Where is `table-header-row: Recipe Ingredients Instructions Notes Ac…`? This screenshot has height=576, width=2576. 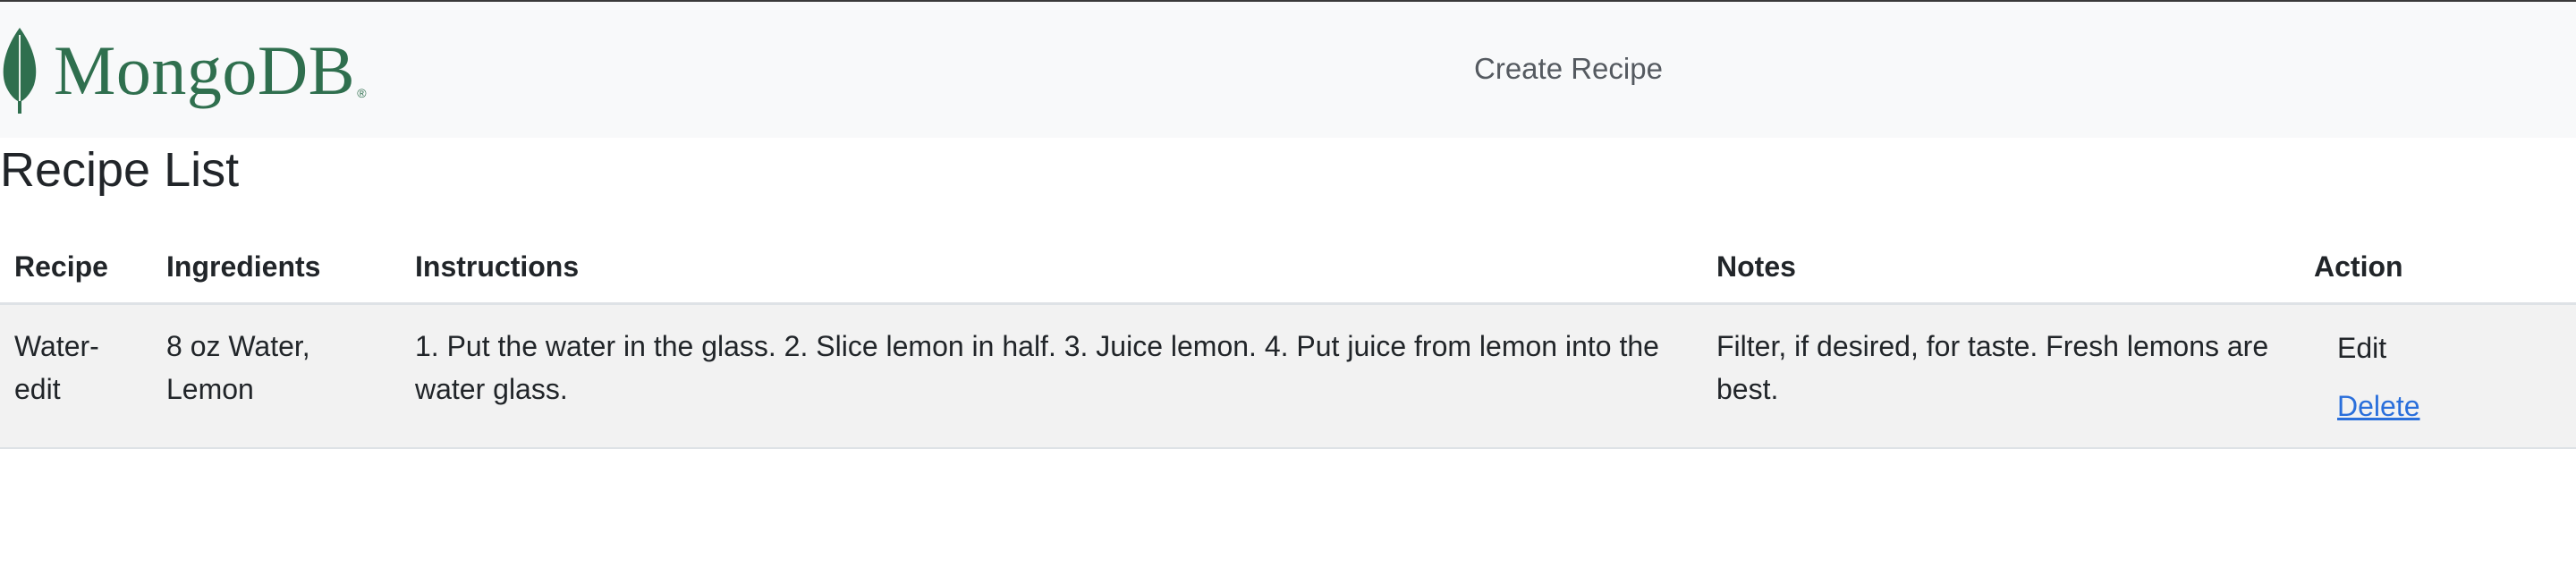 table-header-row: Recipe Ingredients Instructions Notes Ac… is located at coordinates (1288, 268).